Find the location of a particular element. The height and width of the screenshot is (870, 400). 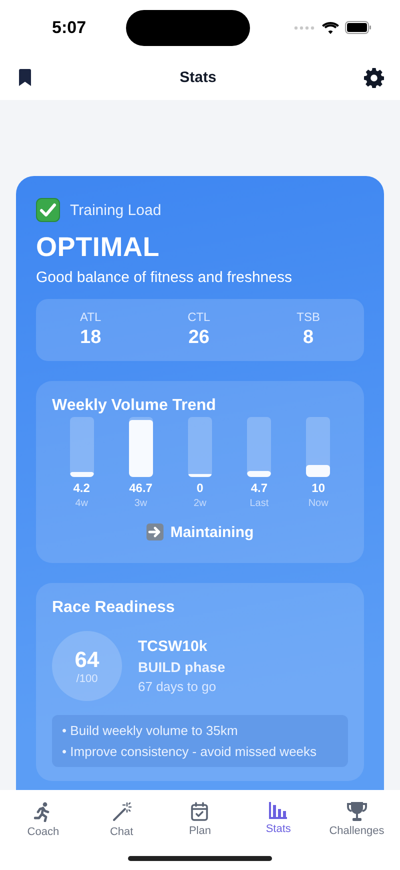

calendar-icon is located at coordinates (199, 811).